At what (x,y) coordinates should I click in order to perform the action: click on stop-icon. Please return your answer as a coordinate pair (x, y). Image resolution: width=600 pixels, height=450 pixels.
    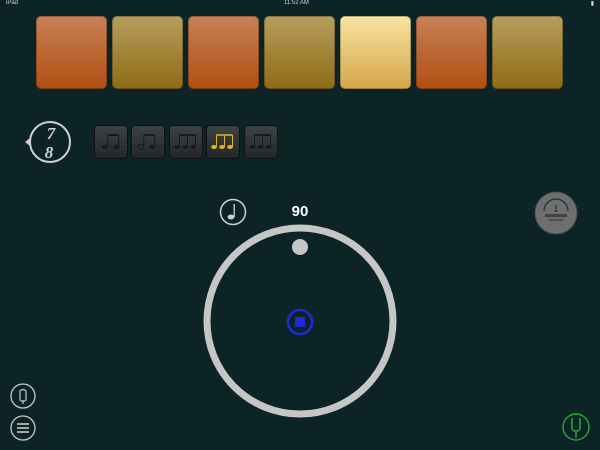
    Looking at the image, I should click on (300, 322).